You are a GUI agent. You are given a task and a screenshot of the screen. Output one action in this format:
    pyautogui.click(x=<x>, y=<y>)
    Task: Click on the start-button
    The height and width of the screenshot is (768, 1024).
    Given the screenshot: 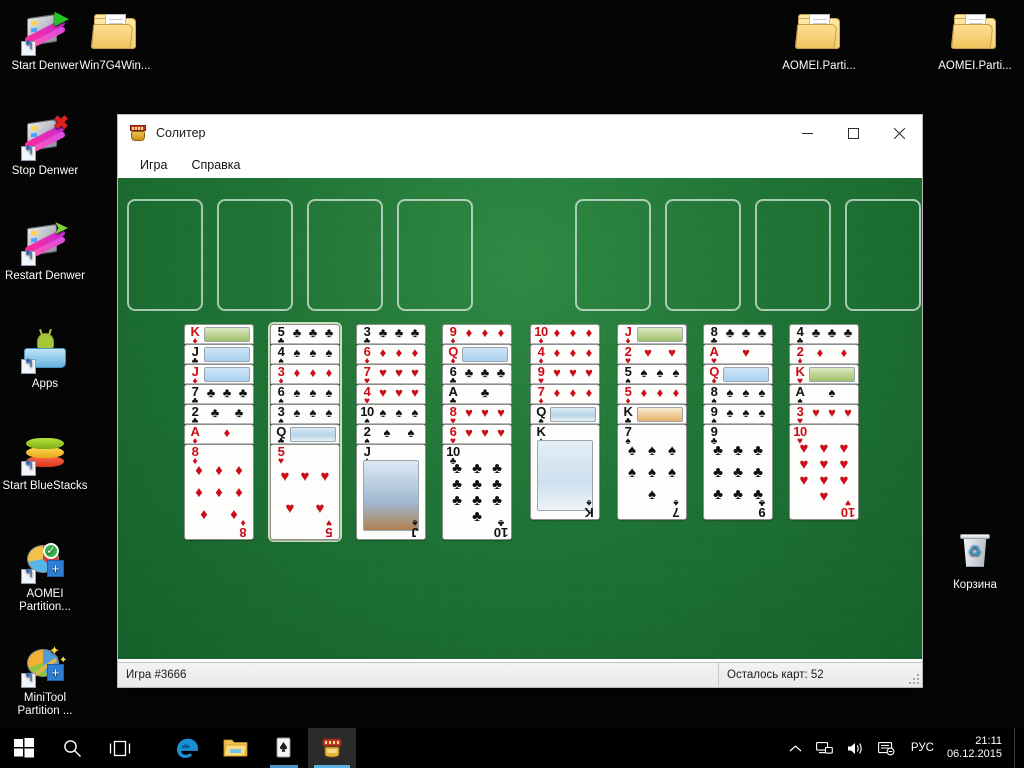 What is the action you would take?
    pyautogui.click(x=24, y=748)
    